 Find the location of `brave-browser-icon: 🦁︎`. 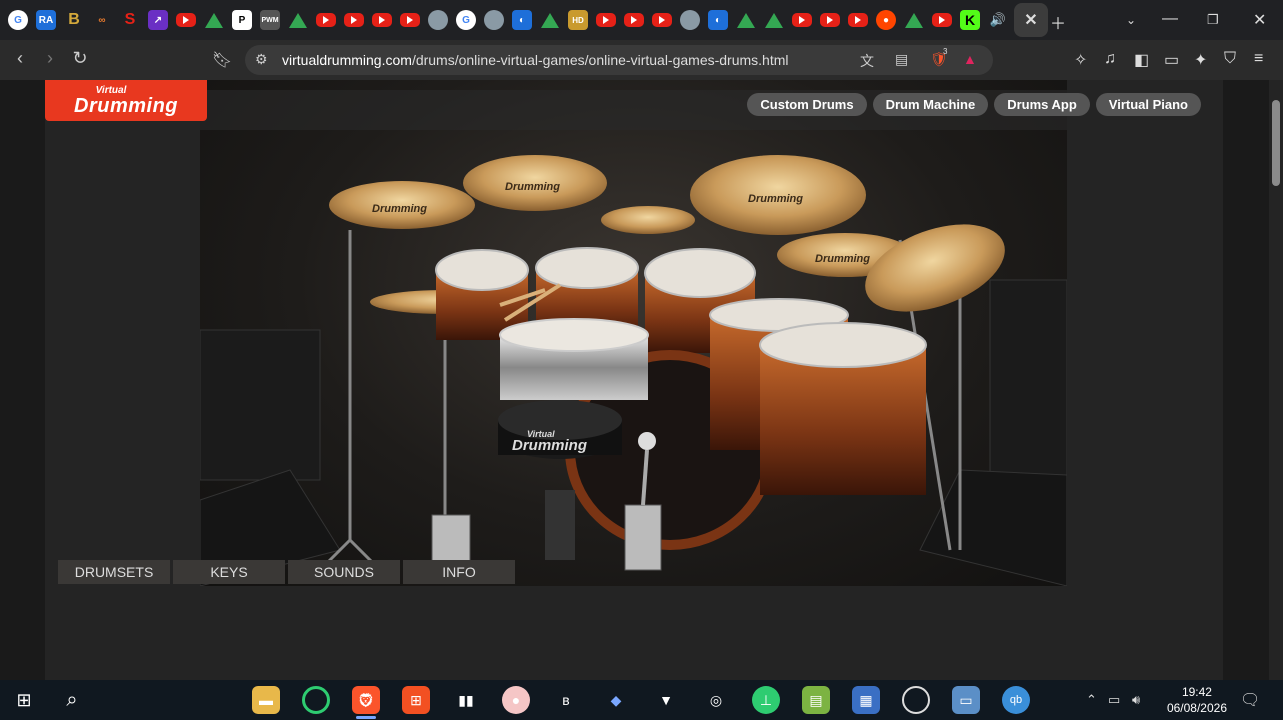

brave-browser-icon: 🦁︎ is located at coordinates (366, 702).